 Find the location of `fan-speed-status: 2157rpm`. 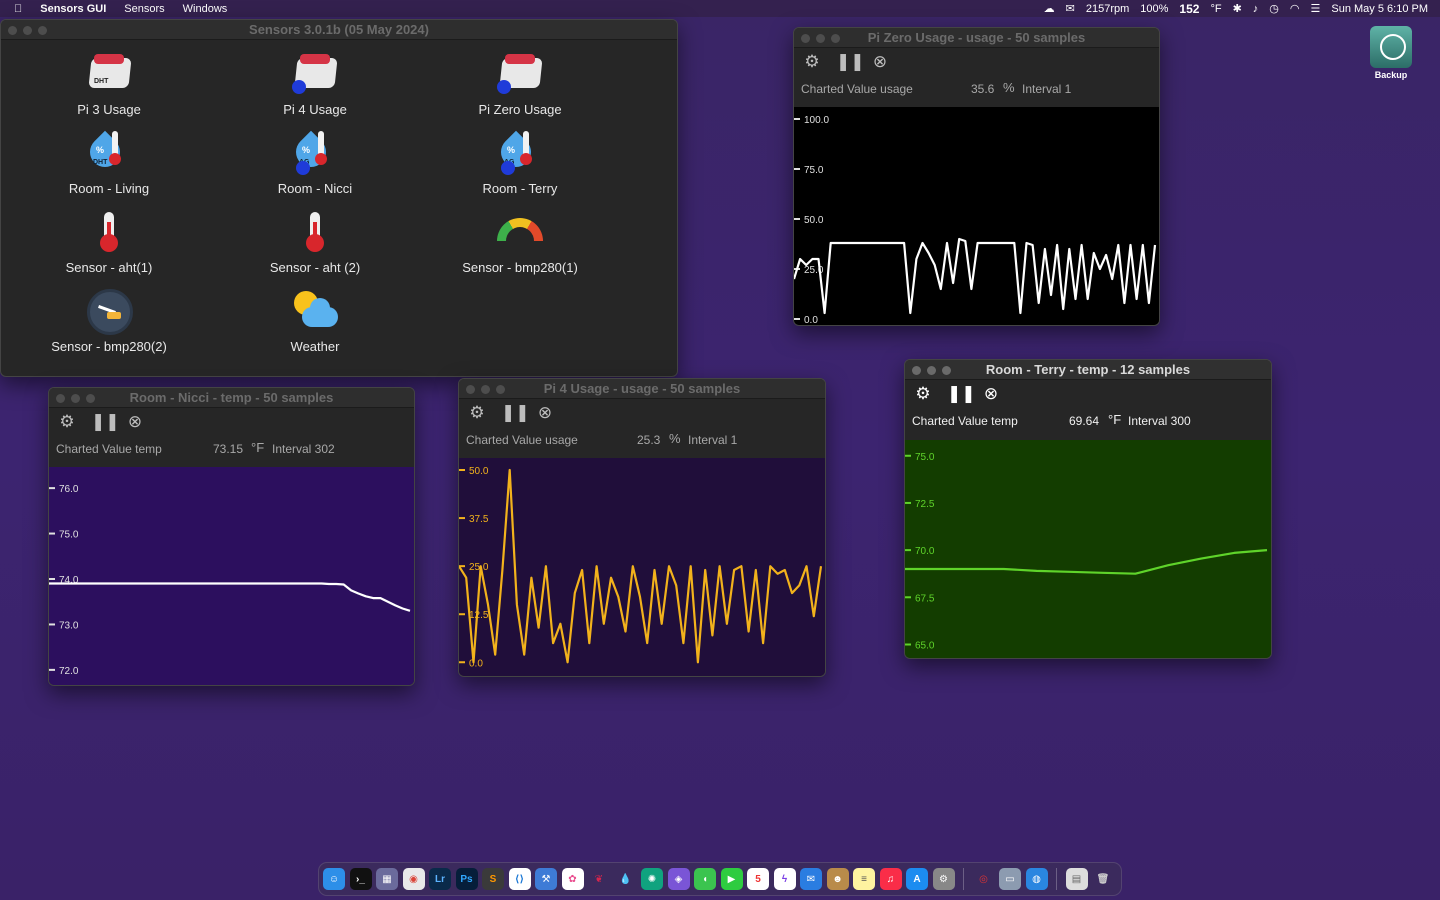

fan-speed-status: 2157rpm is located at coordinates (1107, 9).